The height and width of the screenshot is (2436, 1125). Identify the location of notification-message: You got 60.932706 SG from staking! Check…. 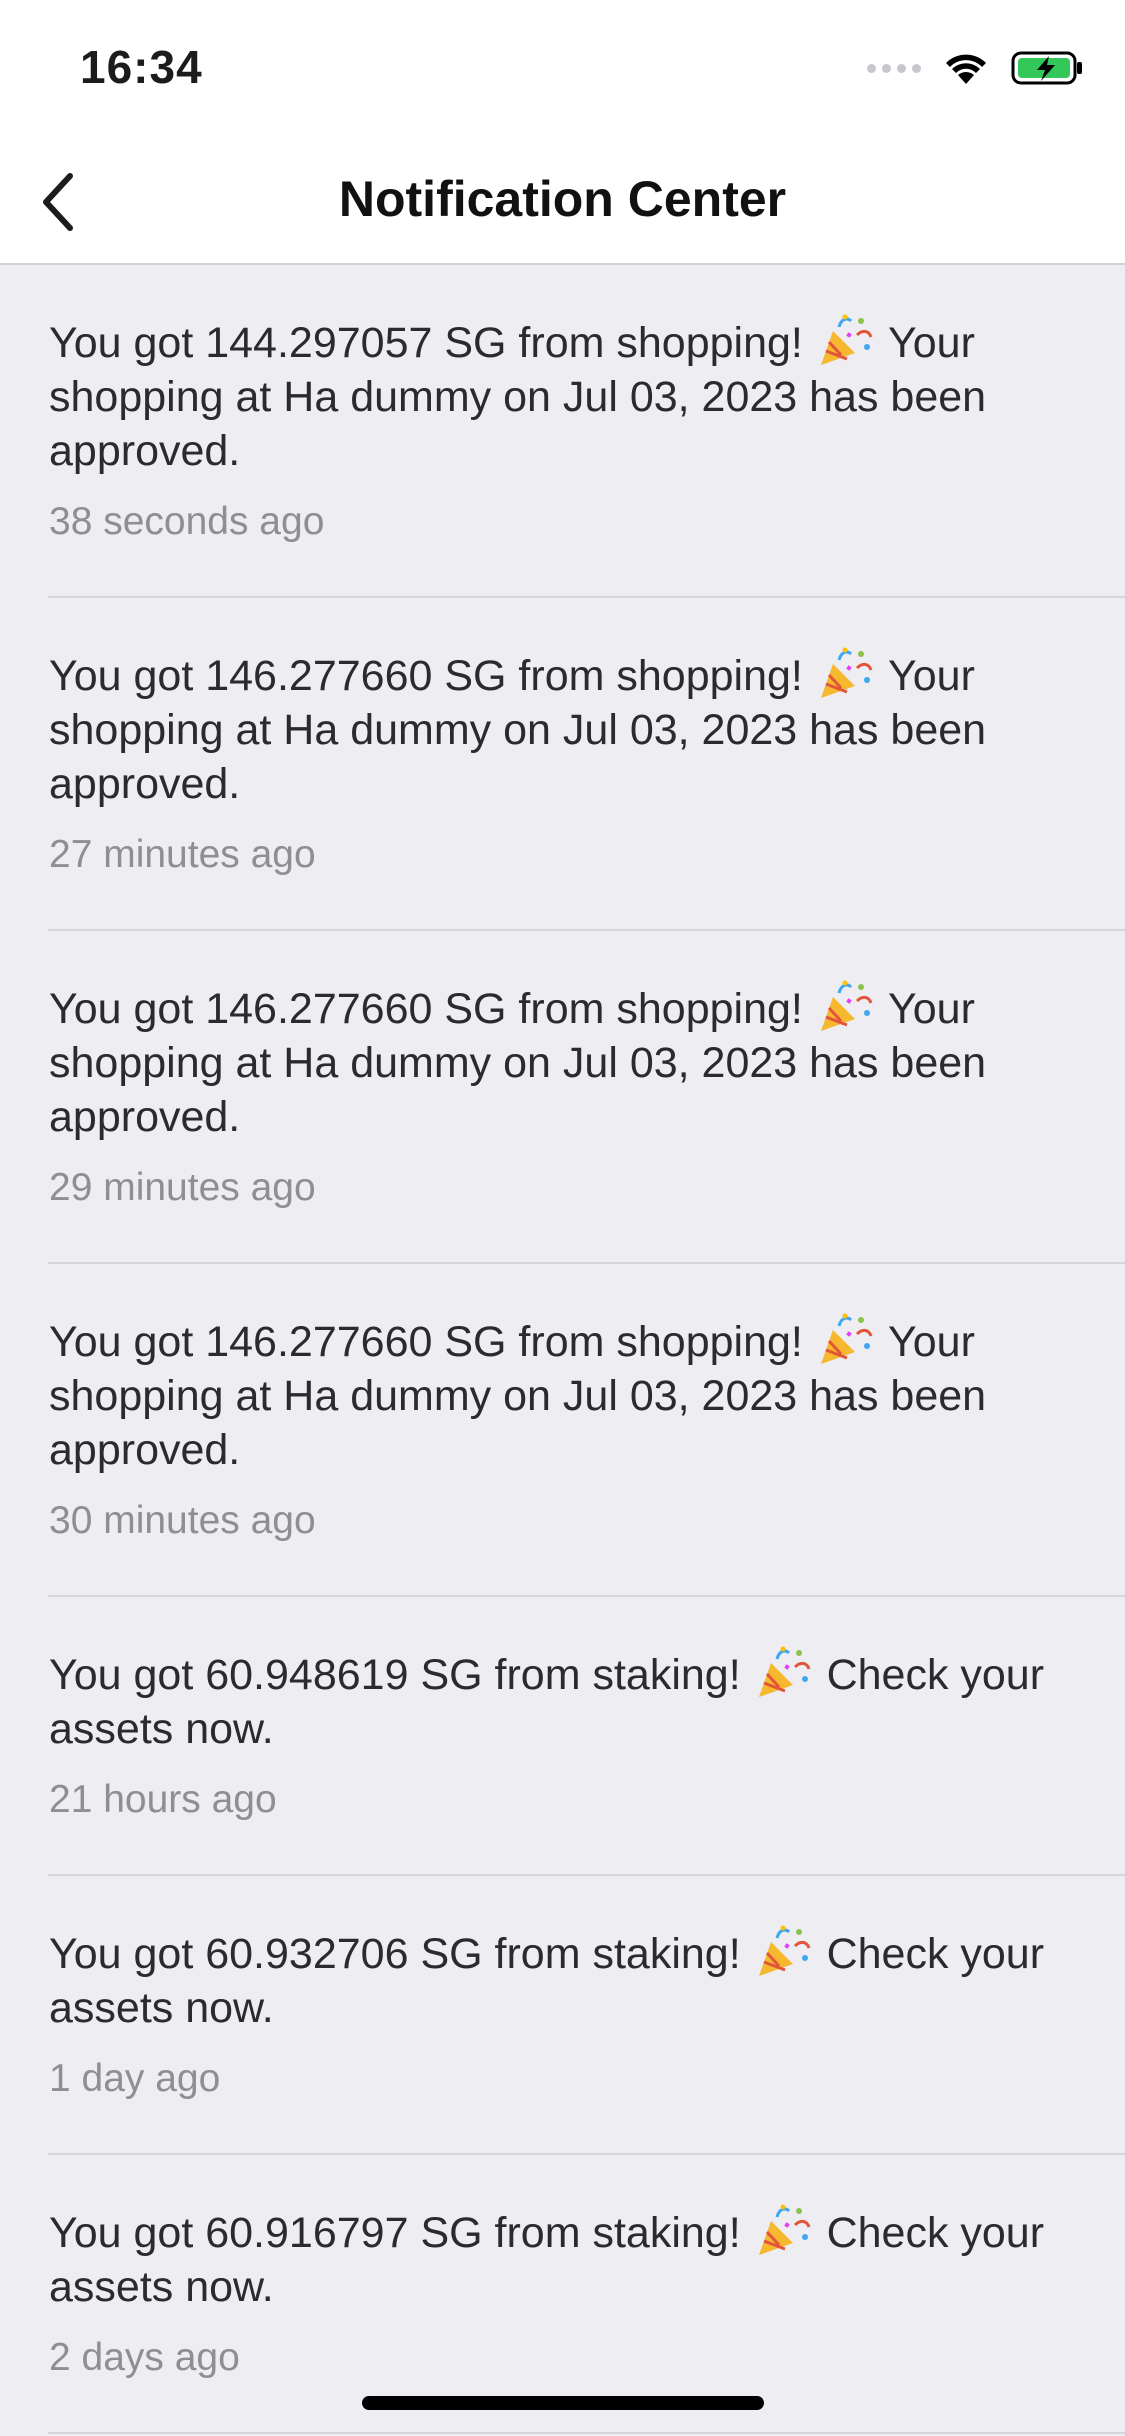
(567, 1979).